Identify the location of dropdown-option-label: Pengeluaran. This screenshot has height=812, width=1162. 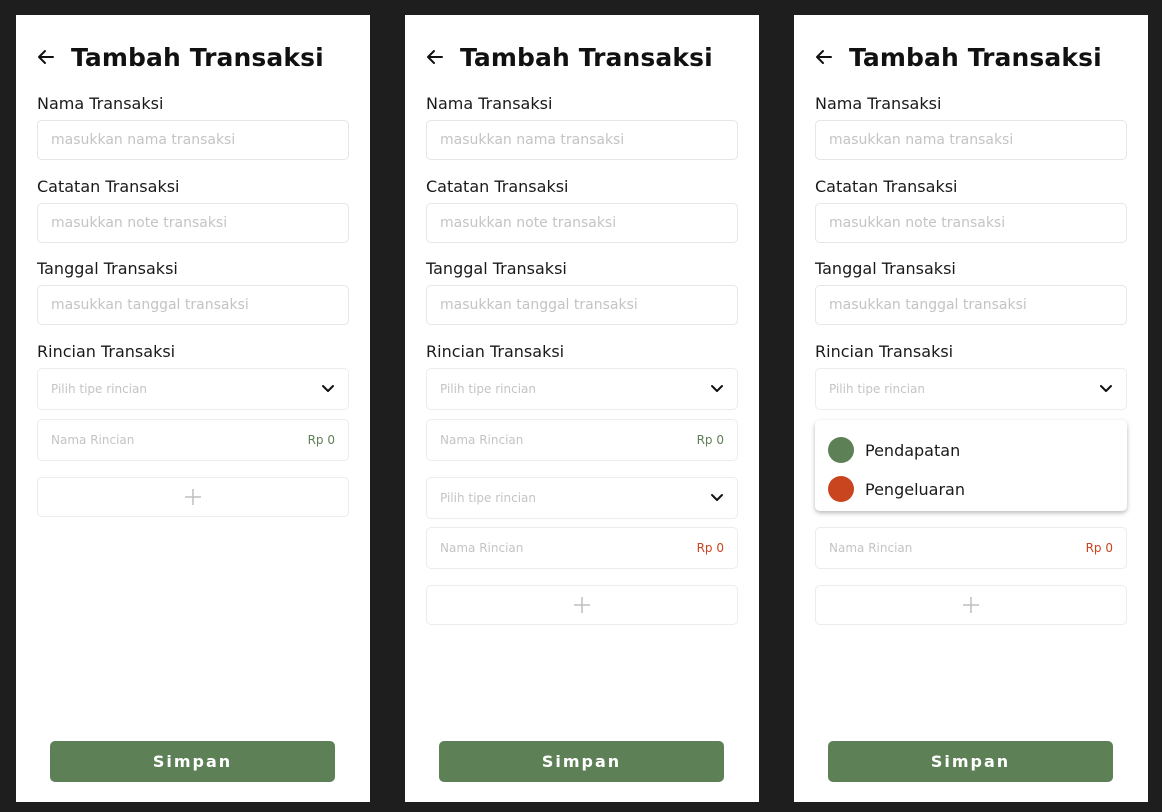
(915, 489).